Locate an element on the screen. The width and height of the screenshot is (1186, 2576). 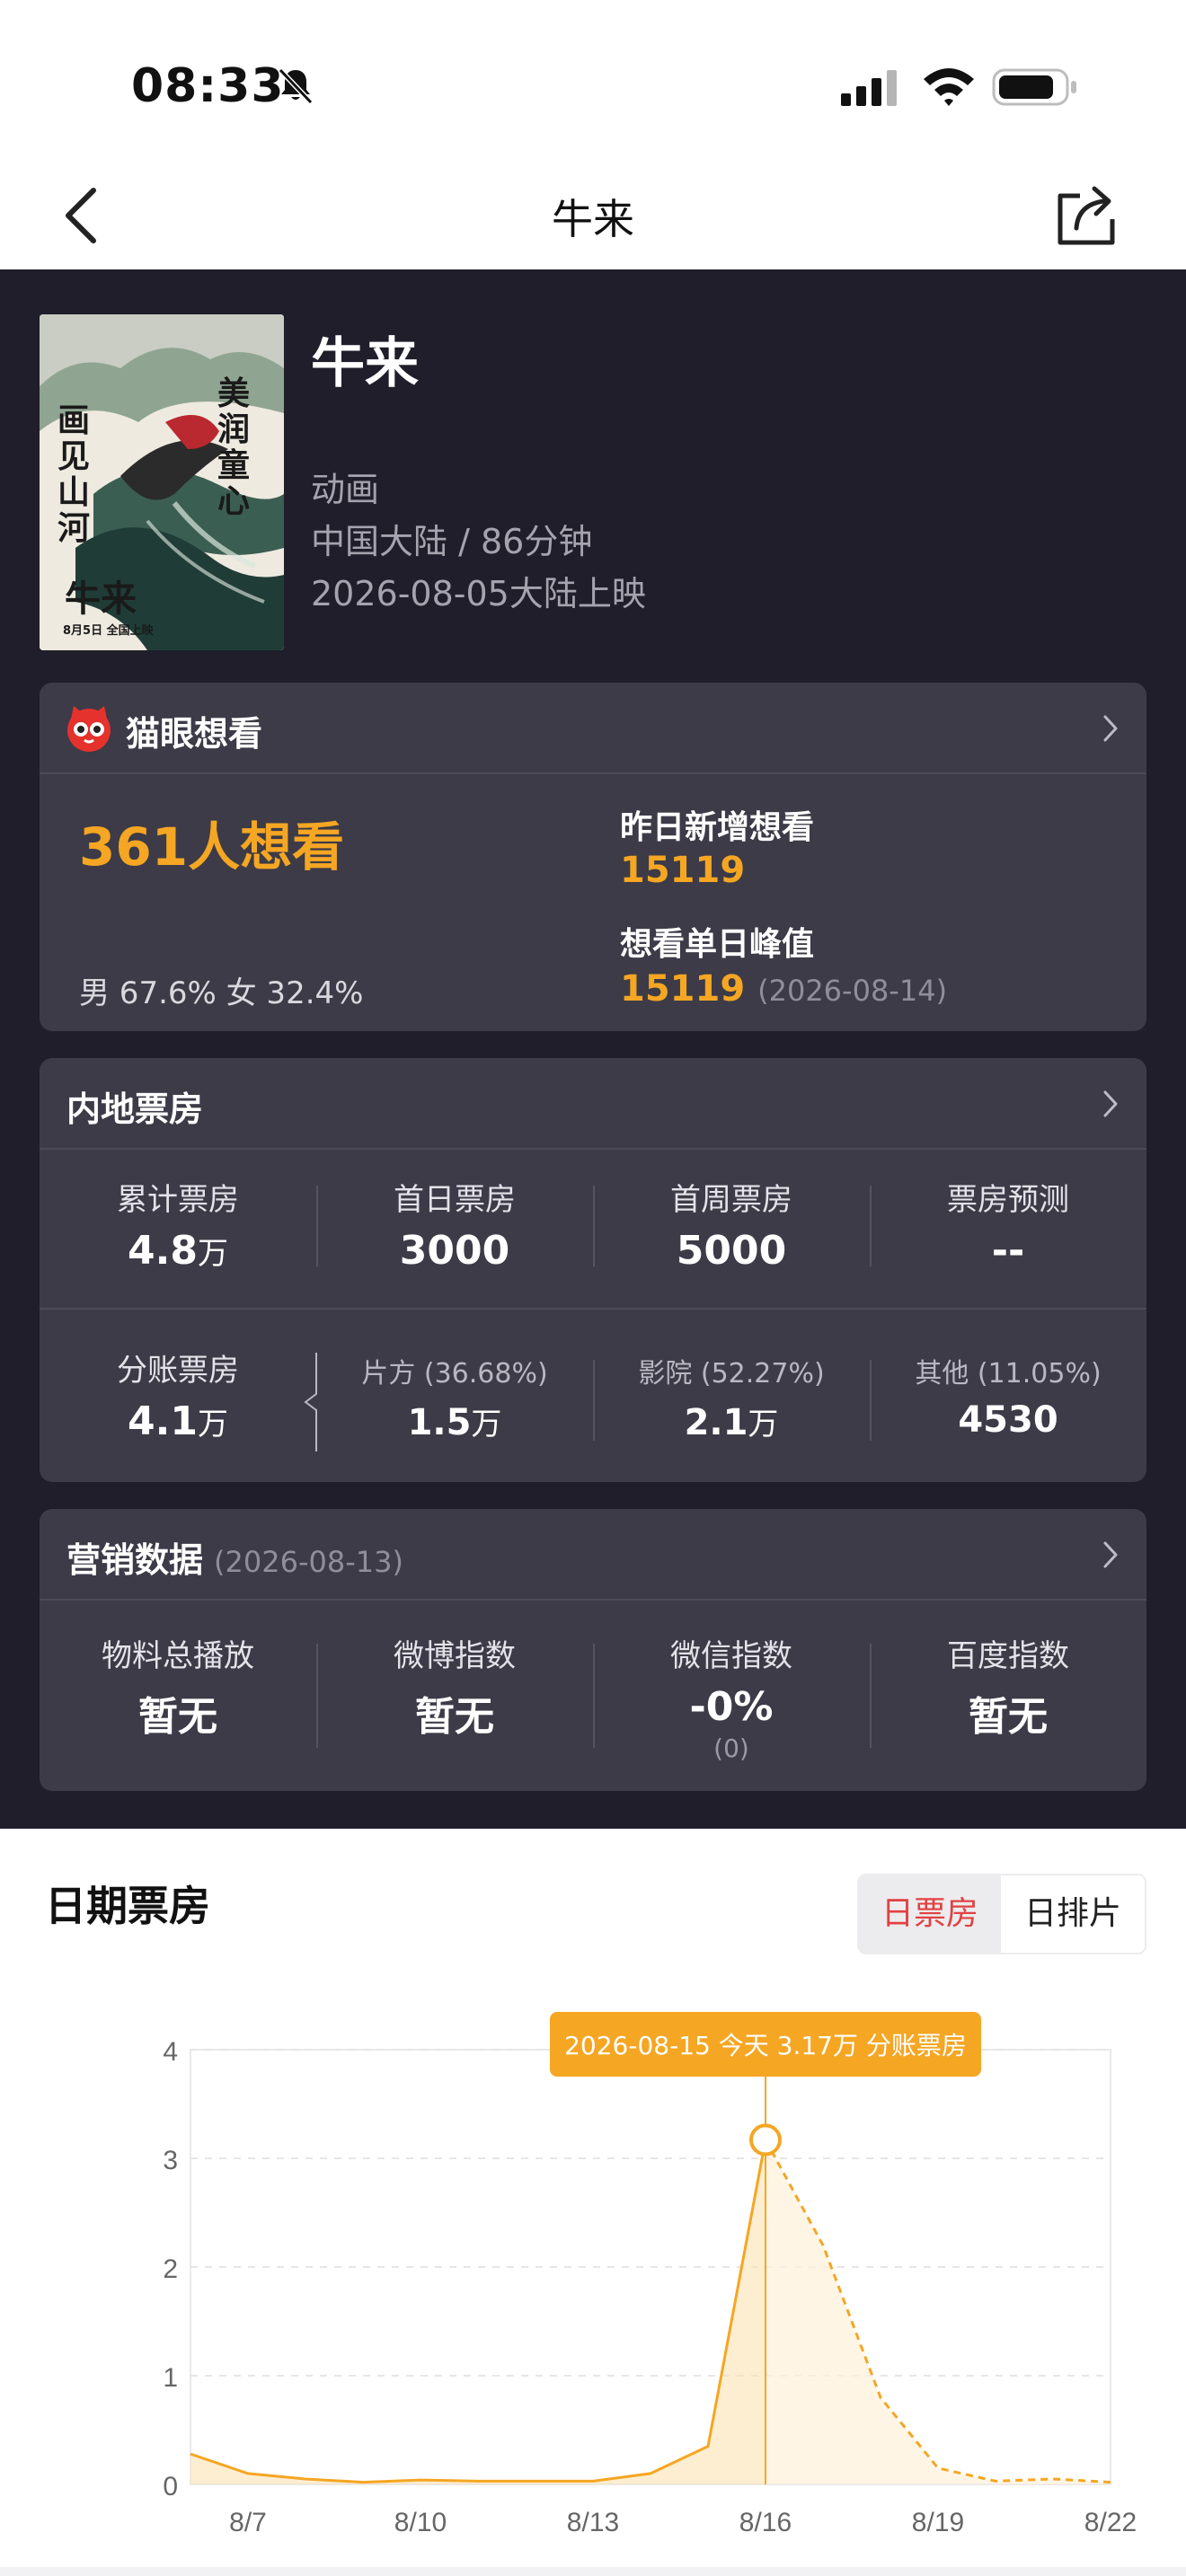
poster-artwork: 美 润 童 心 画 见 山 河 牛来 8月5日 全国上映 is located at coordinates (162, 482).